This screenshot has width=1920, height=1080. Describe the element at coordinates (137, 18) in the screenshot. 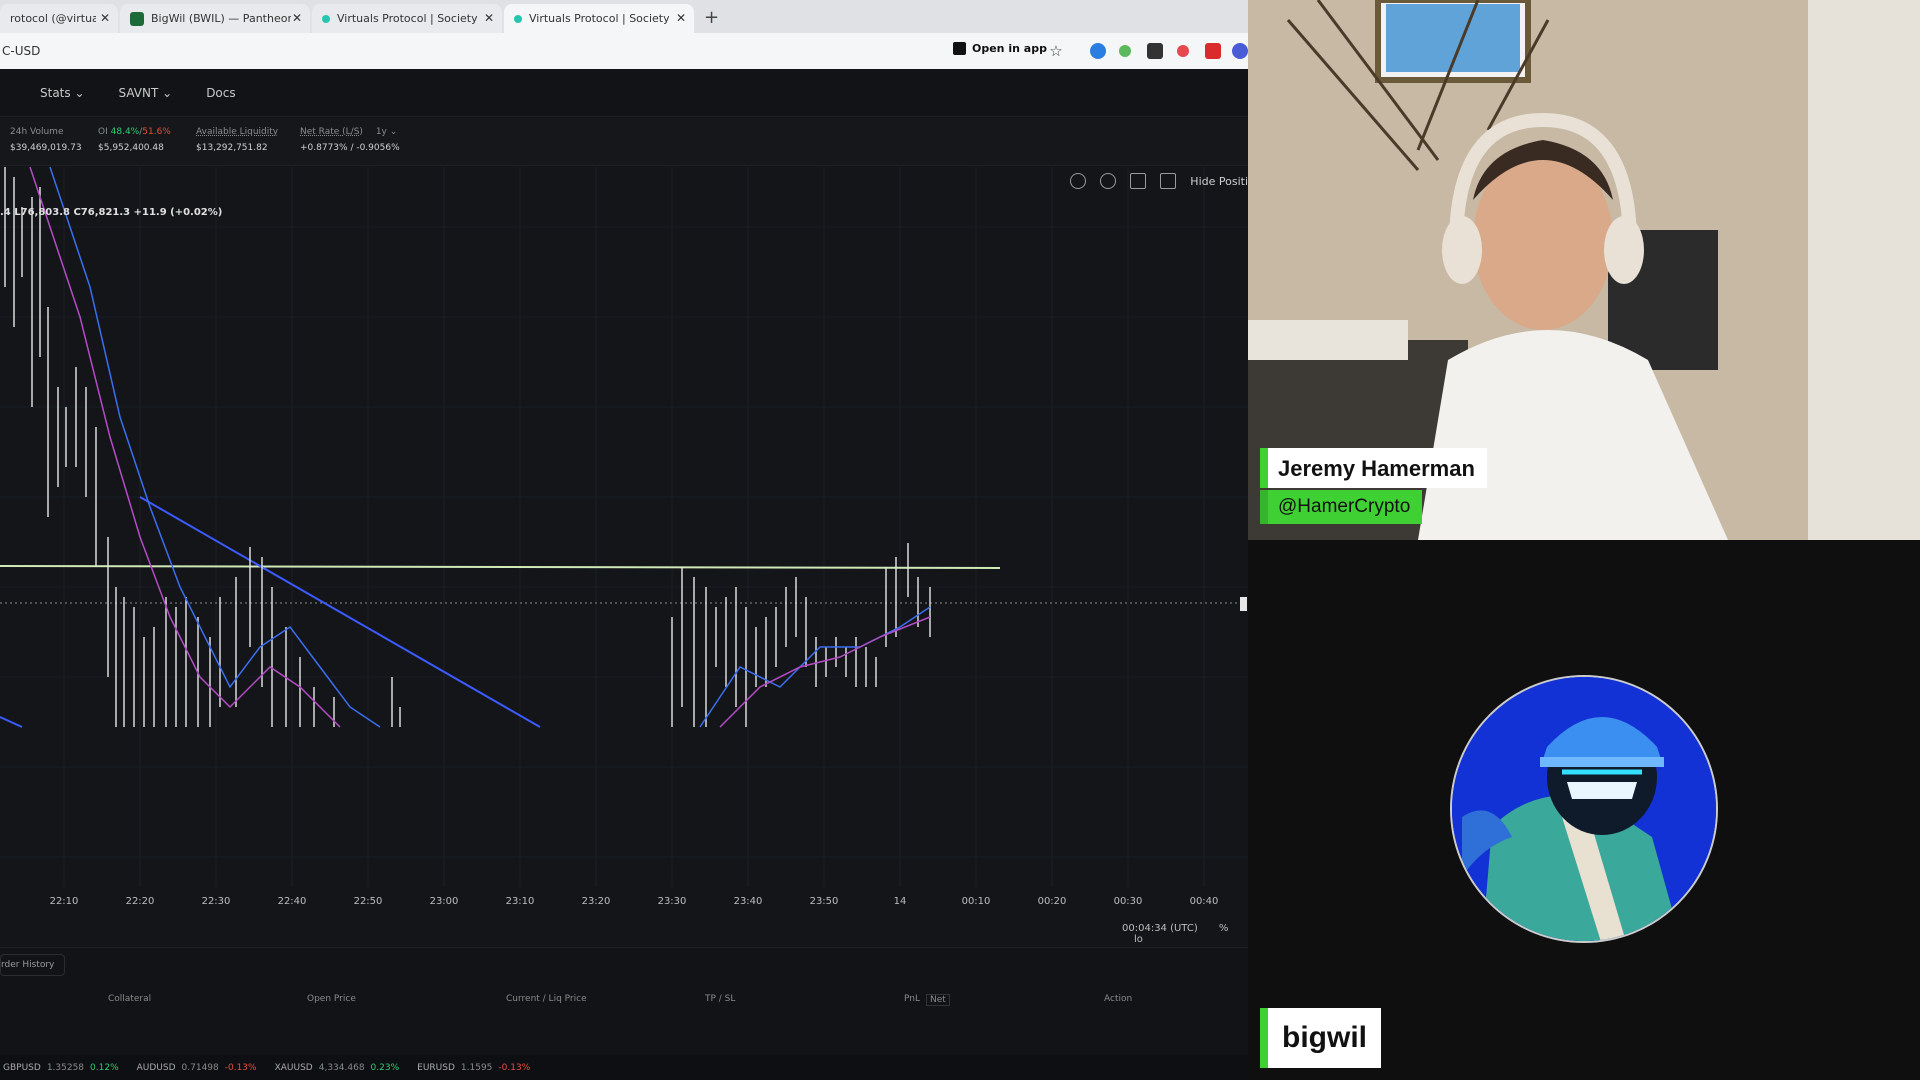

I see `pantheon-favicon-icon` at that location.